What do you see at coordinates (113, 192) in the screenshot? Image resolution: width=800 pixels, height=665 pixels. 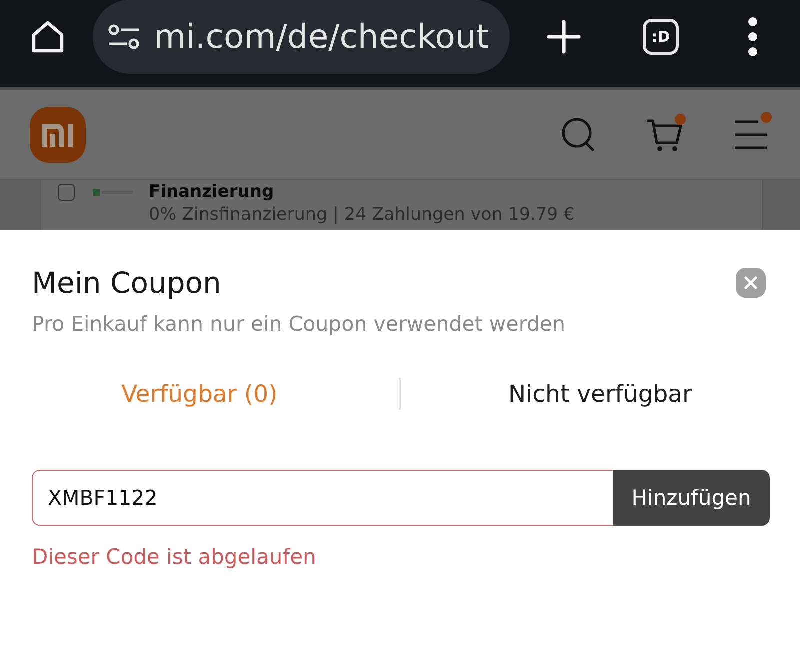 I see `small-logo-icon` at bounding box center [113, 192].